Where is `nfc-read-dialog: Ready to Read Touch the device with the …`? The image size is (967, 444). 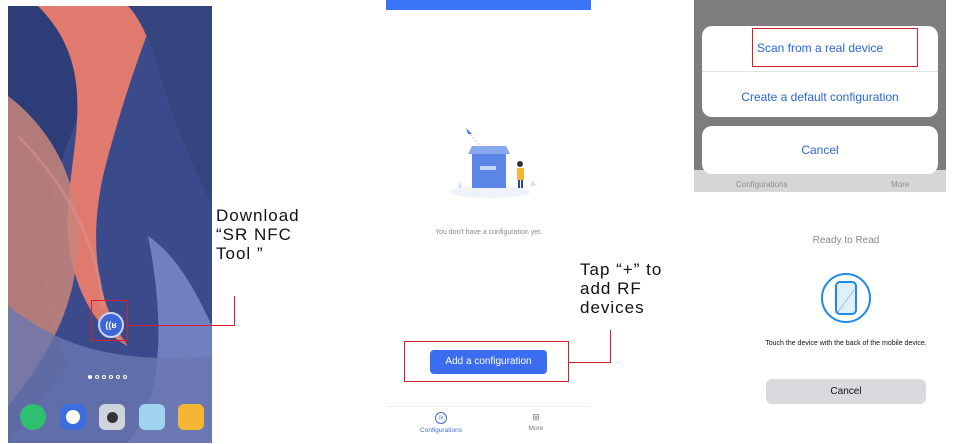 nfc-read-dialog: Ready to Read Touch the device with the … is located at coordinates (846, 319).